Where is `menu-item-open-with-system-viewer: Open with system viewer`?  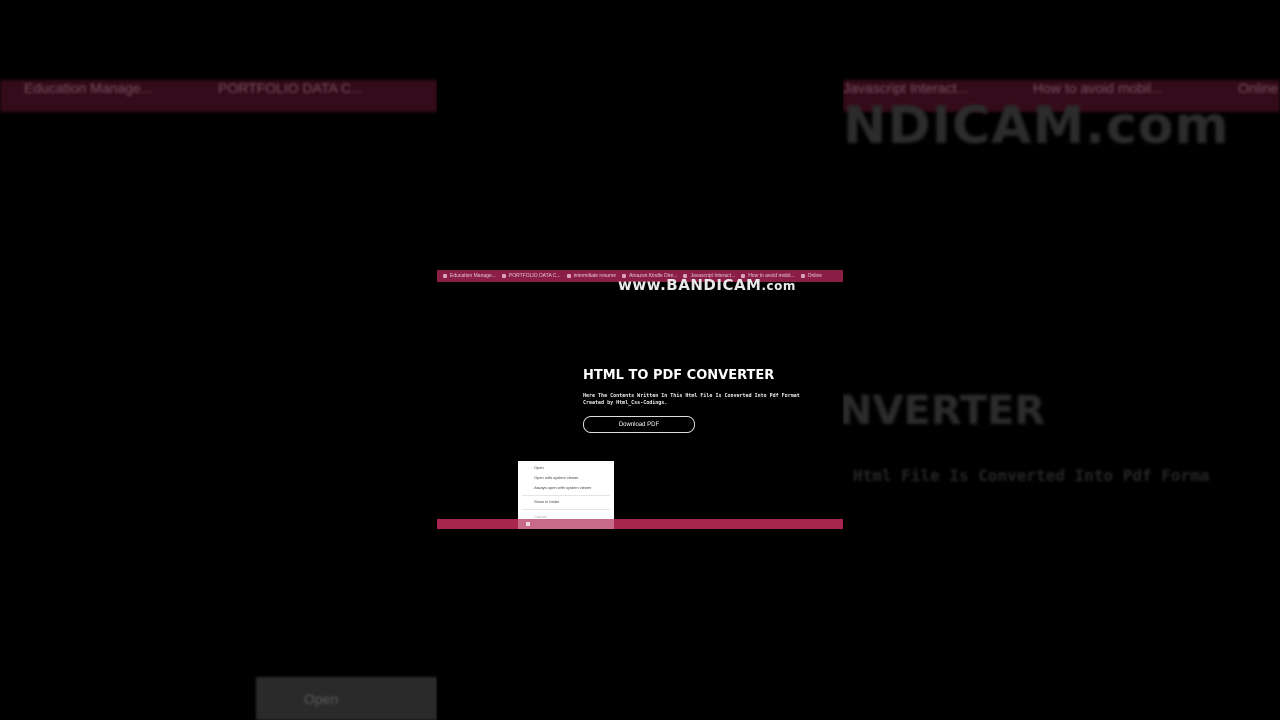 menu-item-open-with-system-viewer: Open with system viewer is located at coordinates (556, 477).